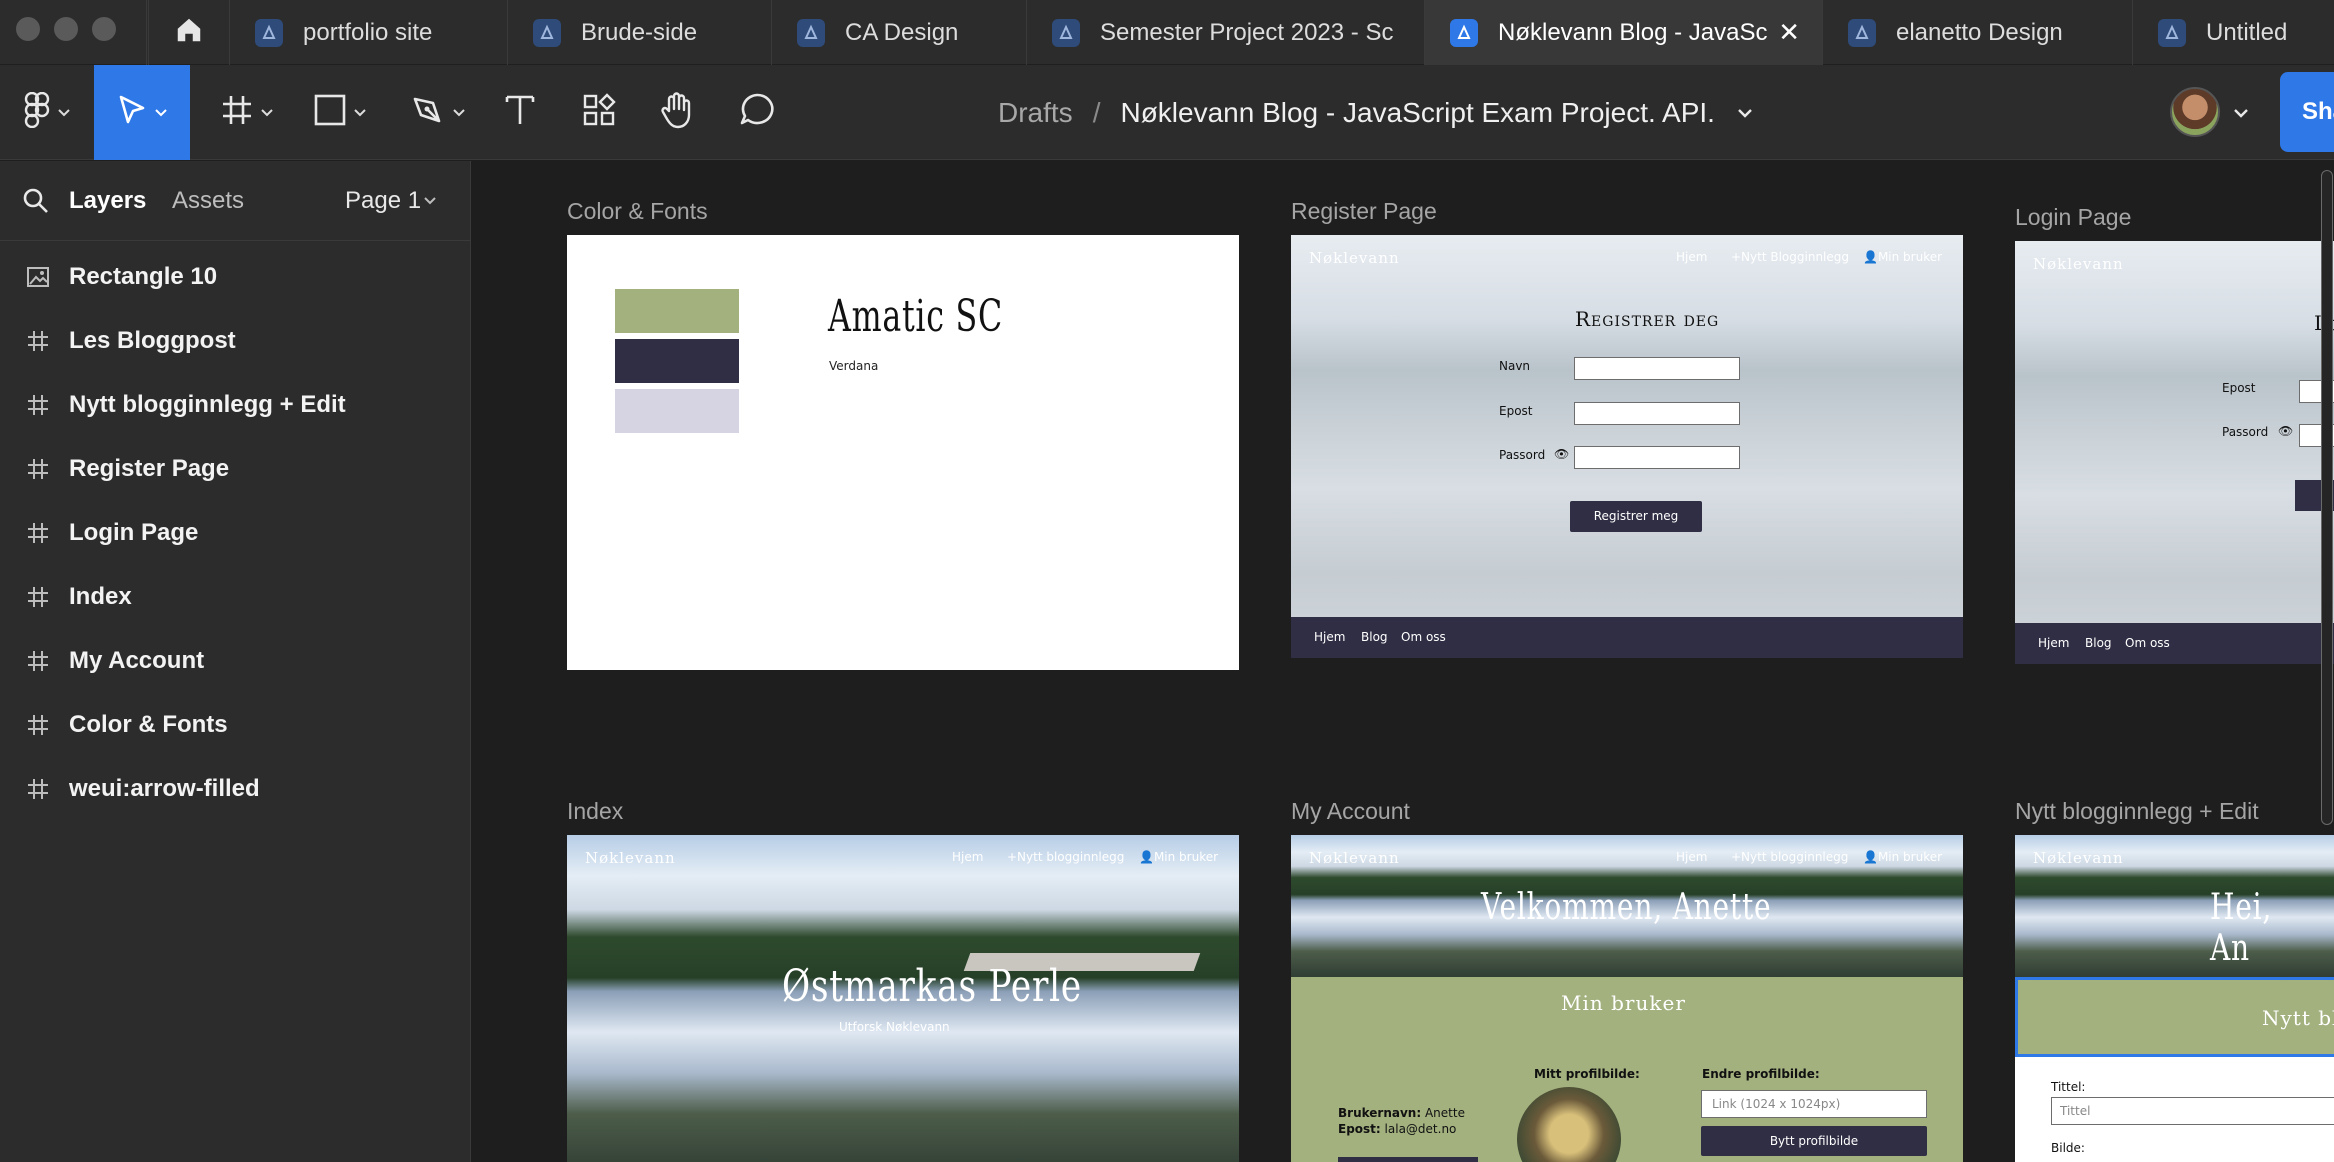 The width and height of the screenshot is (2334, 1162). I want to click on main-menu-button, so click(47, 112).